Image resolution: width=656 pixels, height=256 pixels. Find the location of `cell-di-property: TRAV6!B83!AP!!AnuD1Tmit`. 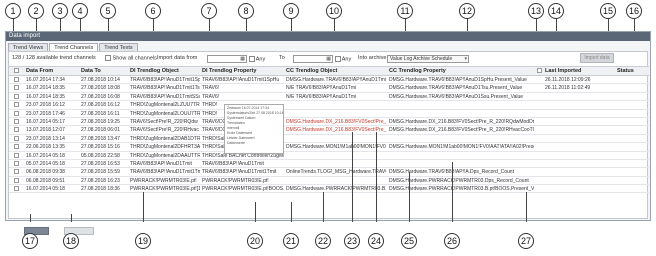

cell-di-property: TRAV6!B83!AP!!AnuD1Tmit is located at coordinates (233, 163).